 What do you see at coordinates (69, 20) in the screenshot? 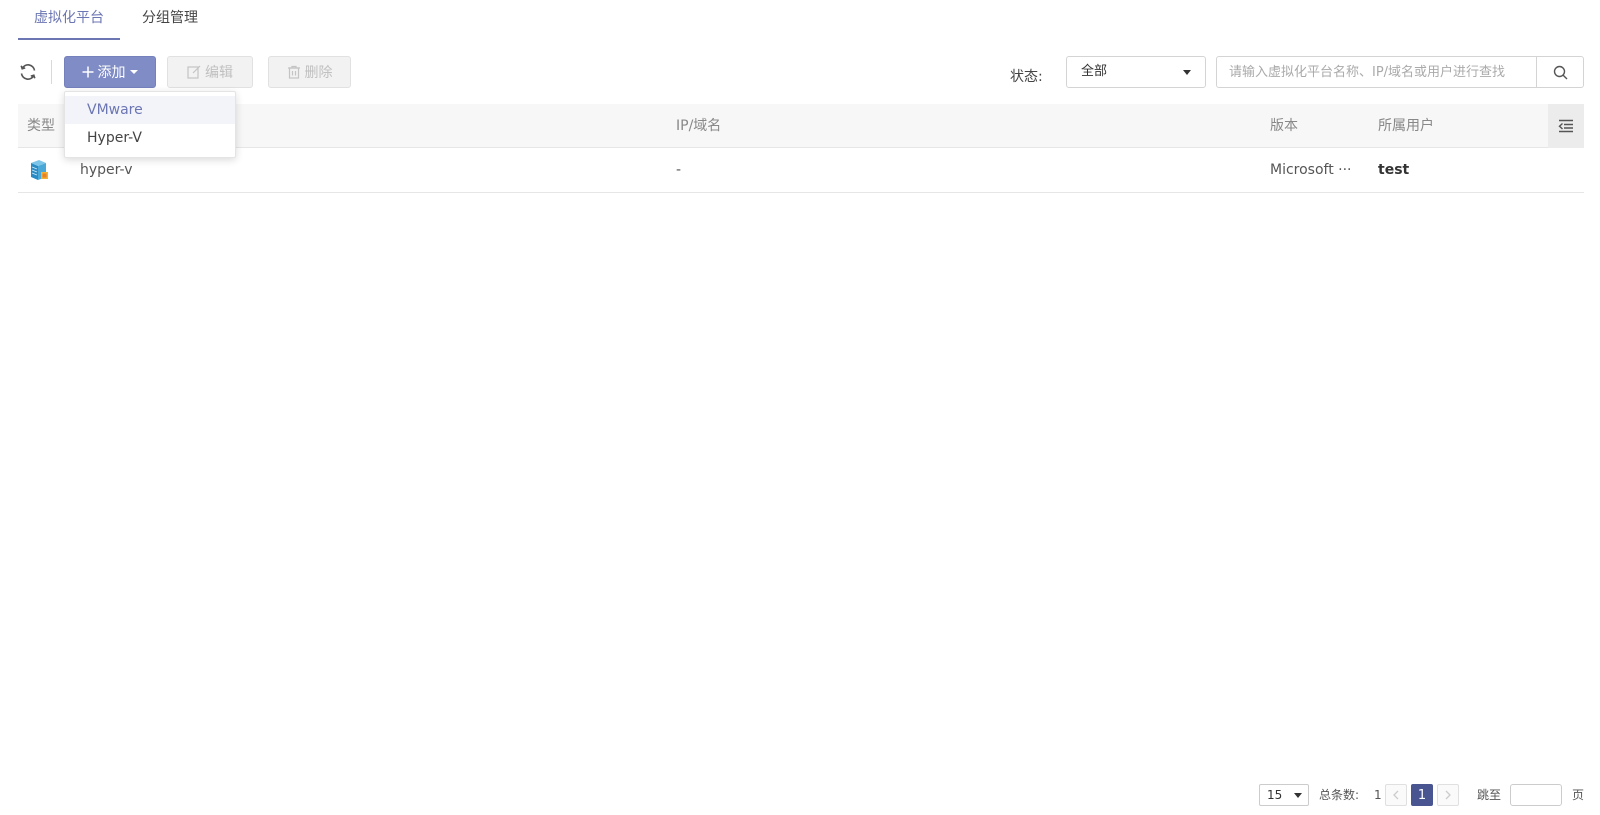
I see `tab-virtualization-platform: 虚拟化平台` at bounding box center [69, 20].